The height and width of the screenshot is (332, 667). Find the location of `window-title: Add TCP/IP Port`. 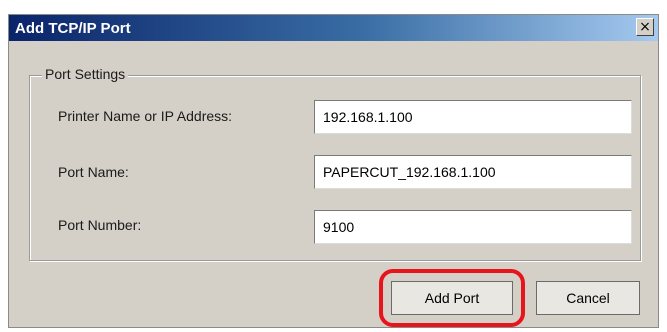

window-title: Add TCP/IP Port is located at coordinates (73, 28).